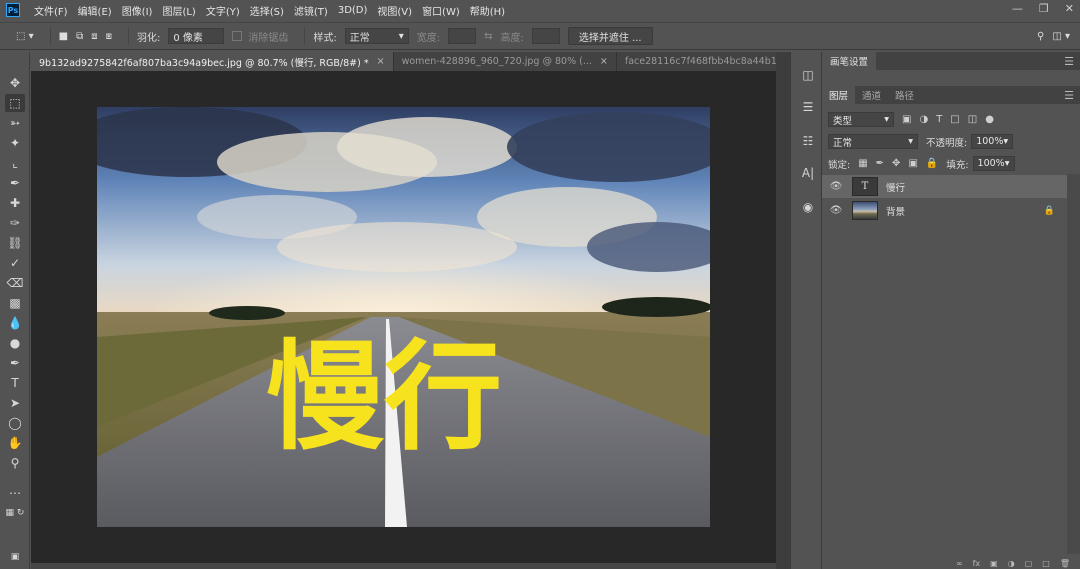 Image resolution: width=1080 pixels, height=569 pixels. I want to click on width-input, so click(462, 36).